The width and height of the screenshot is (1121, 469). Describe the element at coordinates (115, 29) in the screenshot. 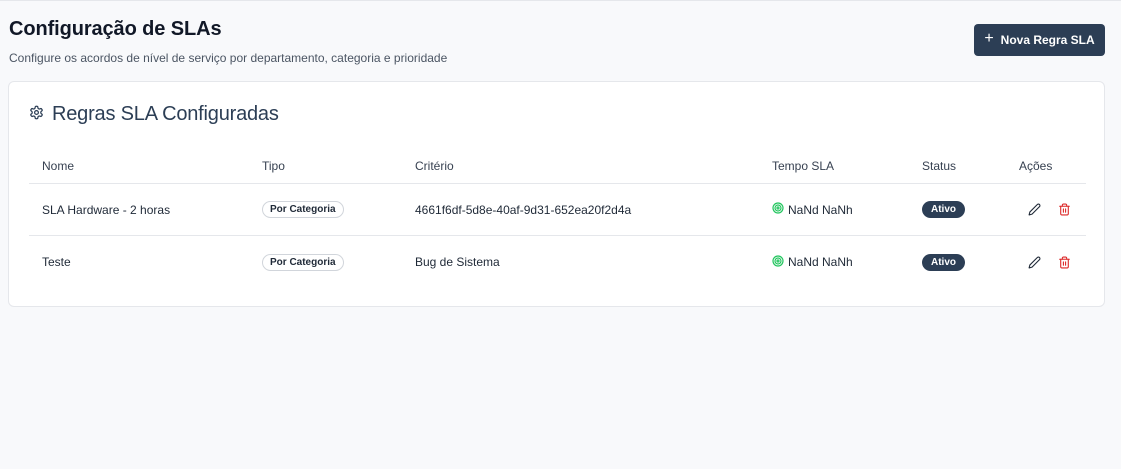

I see `page-title: Configuração de SLAs` at that location.